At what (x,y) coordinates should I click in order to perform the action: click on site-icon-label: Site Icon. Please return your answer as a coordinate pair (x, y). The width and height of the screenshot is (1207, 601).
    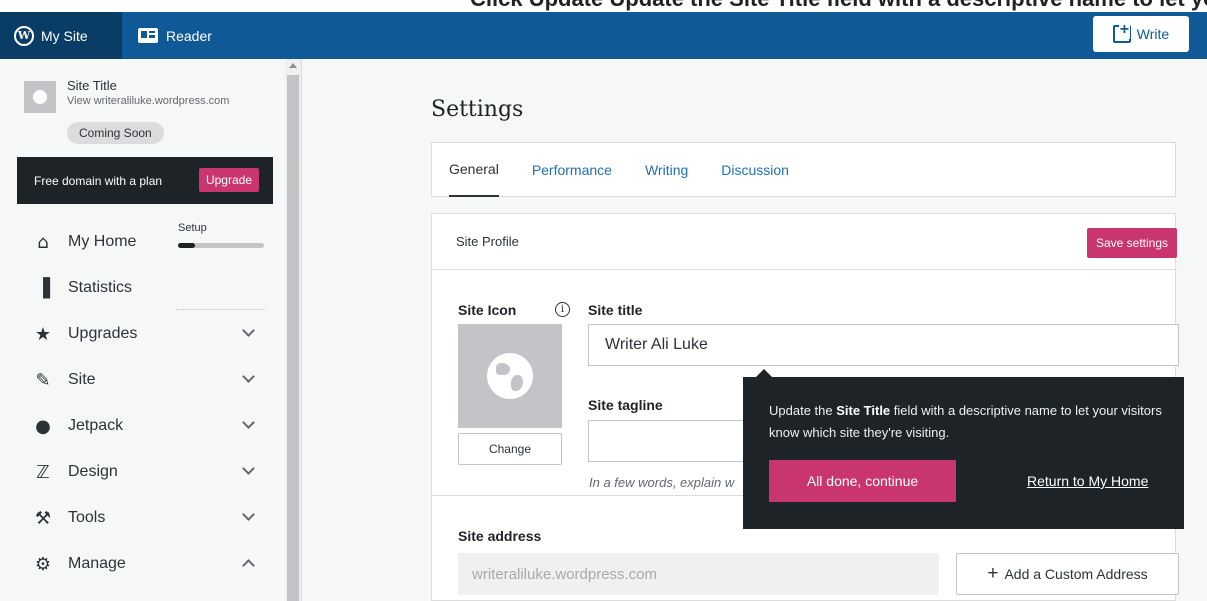
    Looking at the image, I should click on (487, 310).